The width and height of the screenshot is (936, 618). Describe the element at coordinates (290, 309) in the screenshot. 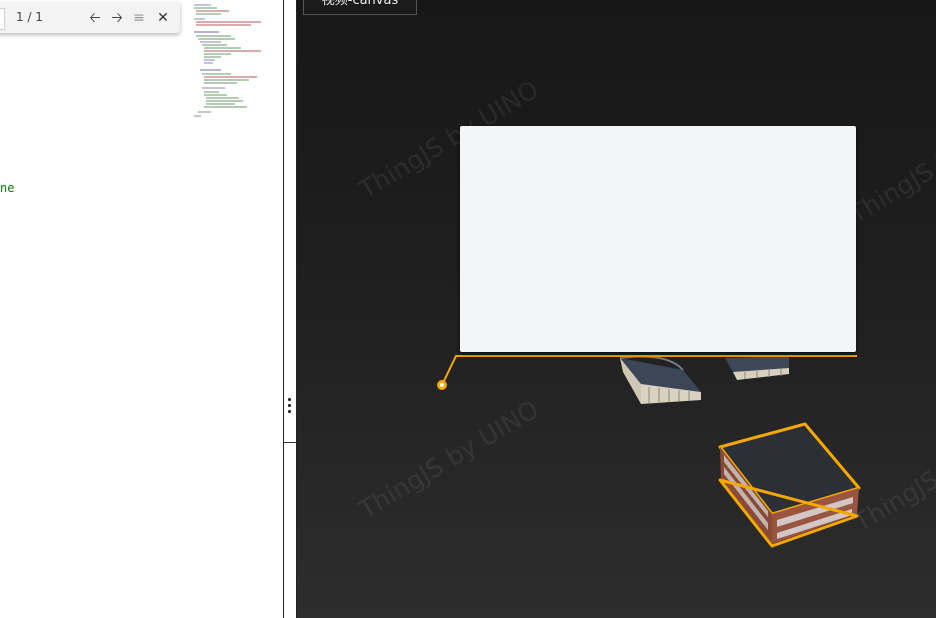

I see `pane-splitter` at that location.